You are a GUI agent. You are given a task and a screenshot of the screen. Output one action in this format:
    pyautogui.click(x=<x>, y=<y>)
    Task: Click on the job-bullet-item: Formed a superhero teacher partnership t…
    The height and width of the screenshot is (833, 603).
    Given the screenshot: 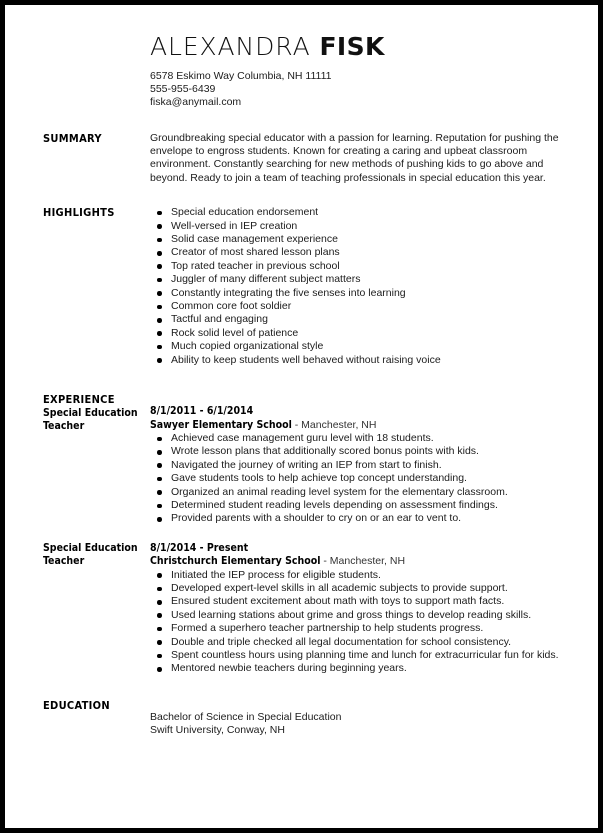 What is the action you would take?
    pyautogui.click(x=357, y=628)
    